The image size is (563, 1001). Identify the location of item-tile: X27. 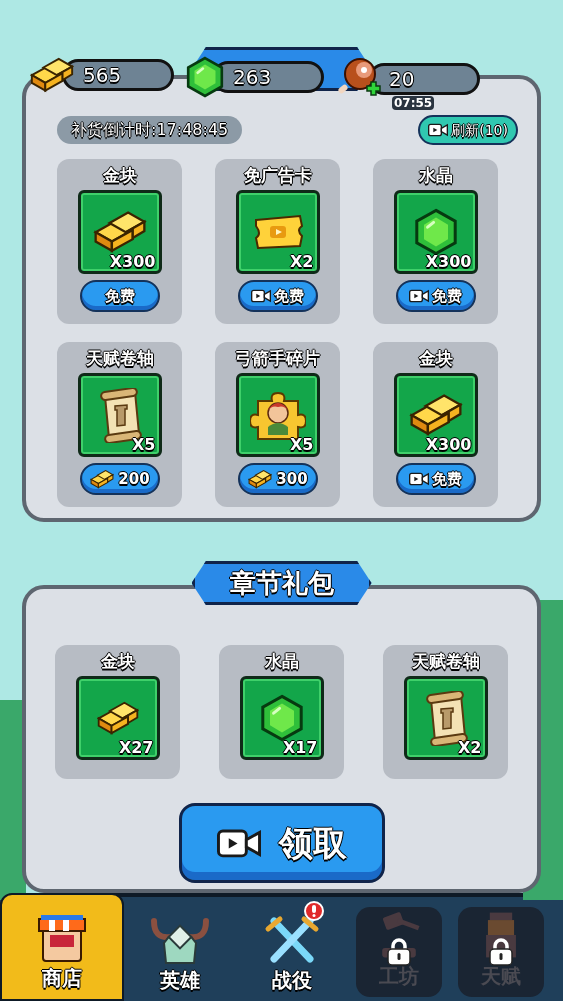
(117, 718).